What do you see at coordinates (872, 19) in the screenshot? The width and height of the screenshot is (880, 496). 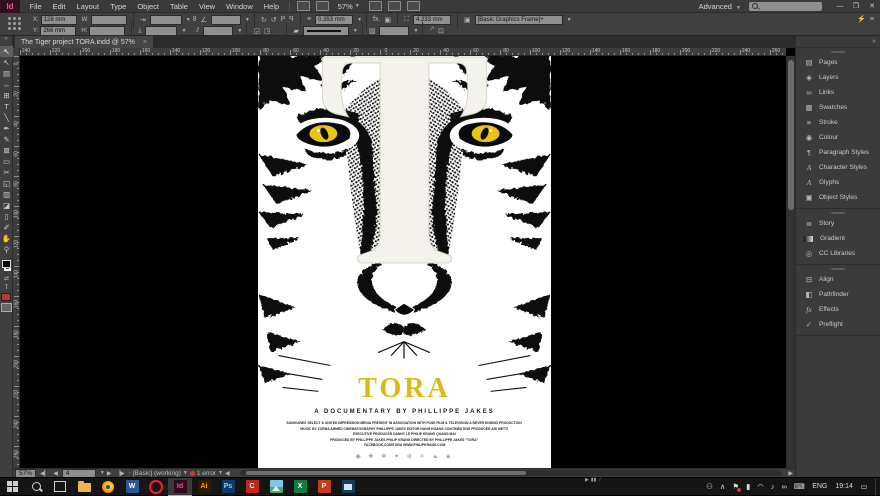 I see `panel-menu-icon: ≡` at bounding box center [872, 19].